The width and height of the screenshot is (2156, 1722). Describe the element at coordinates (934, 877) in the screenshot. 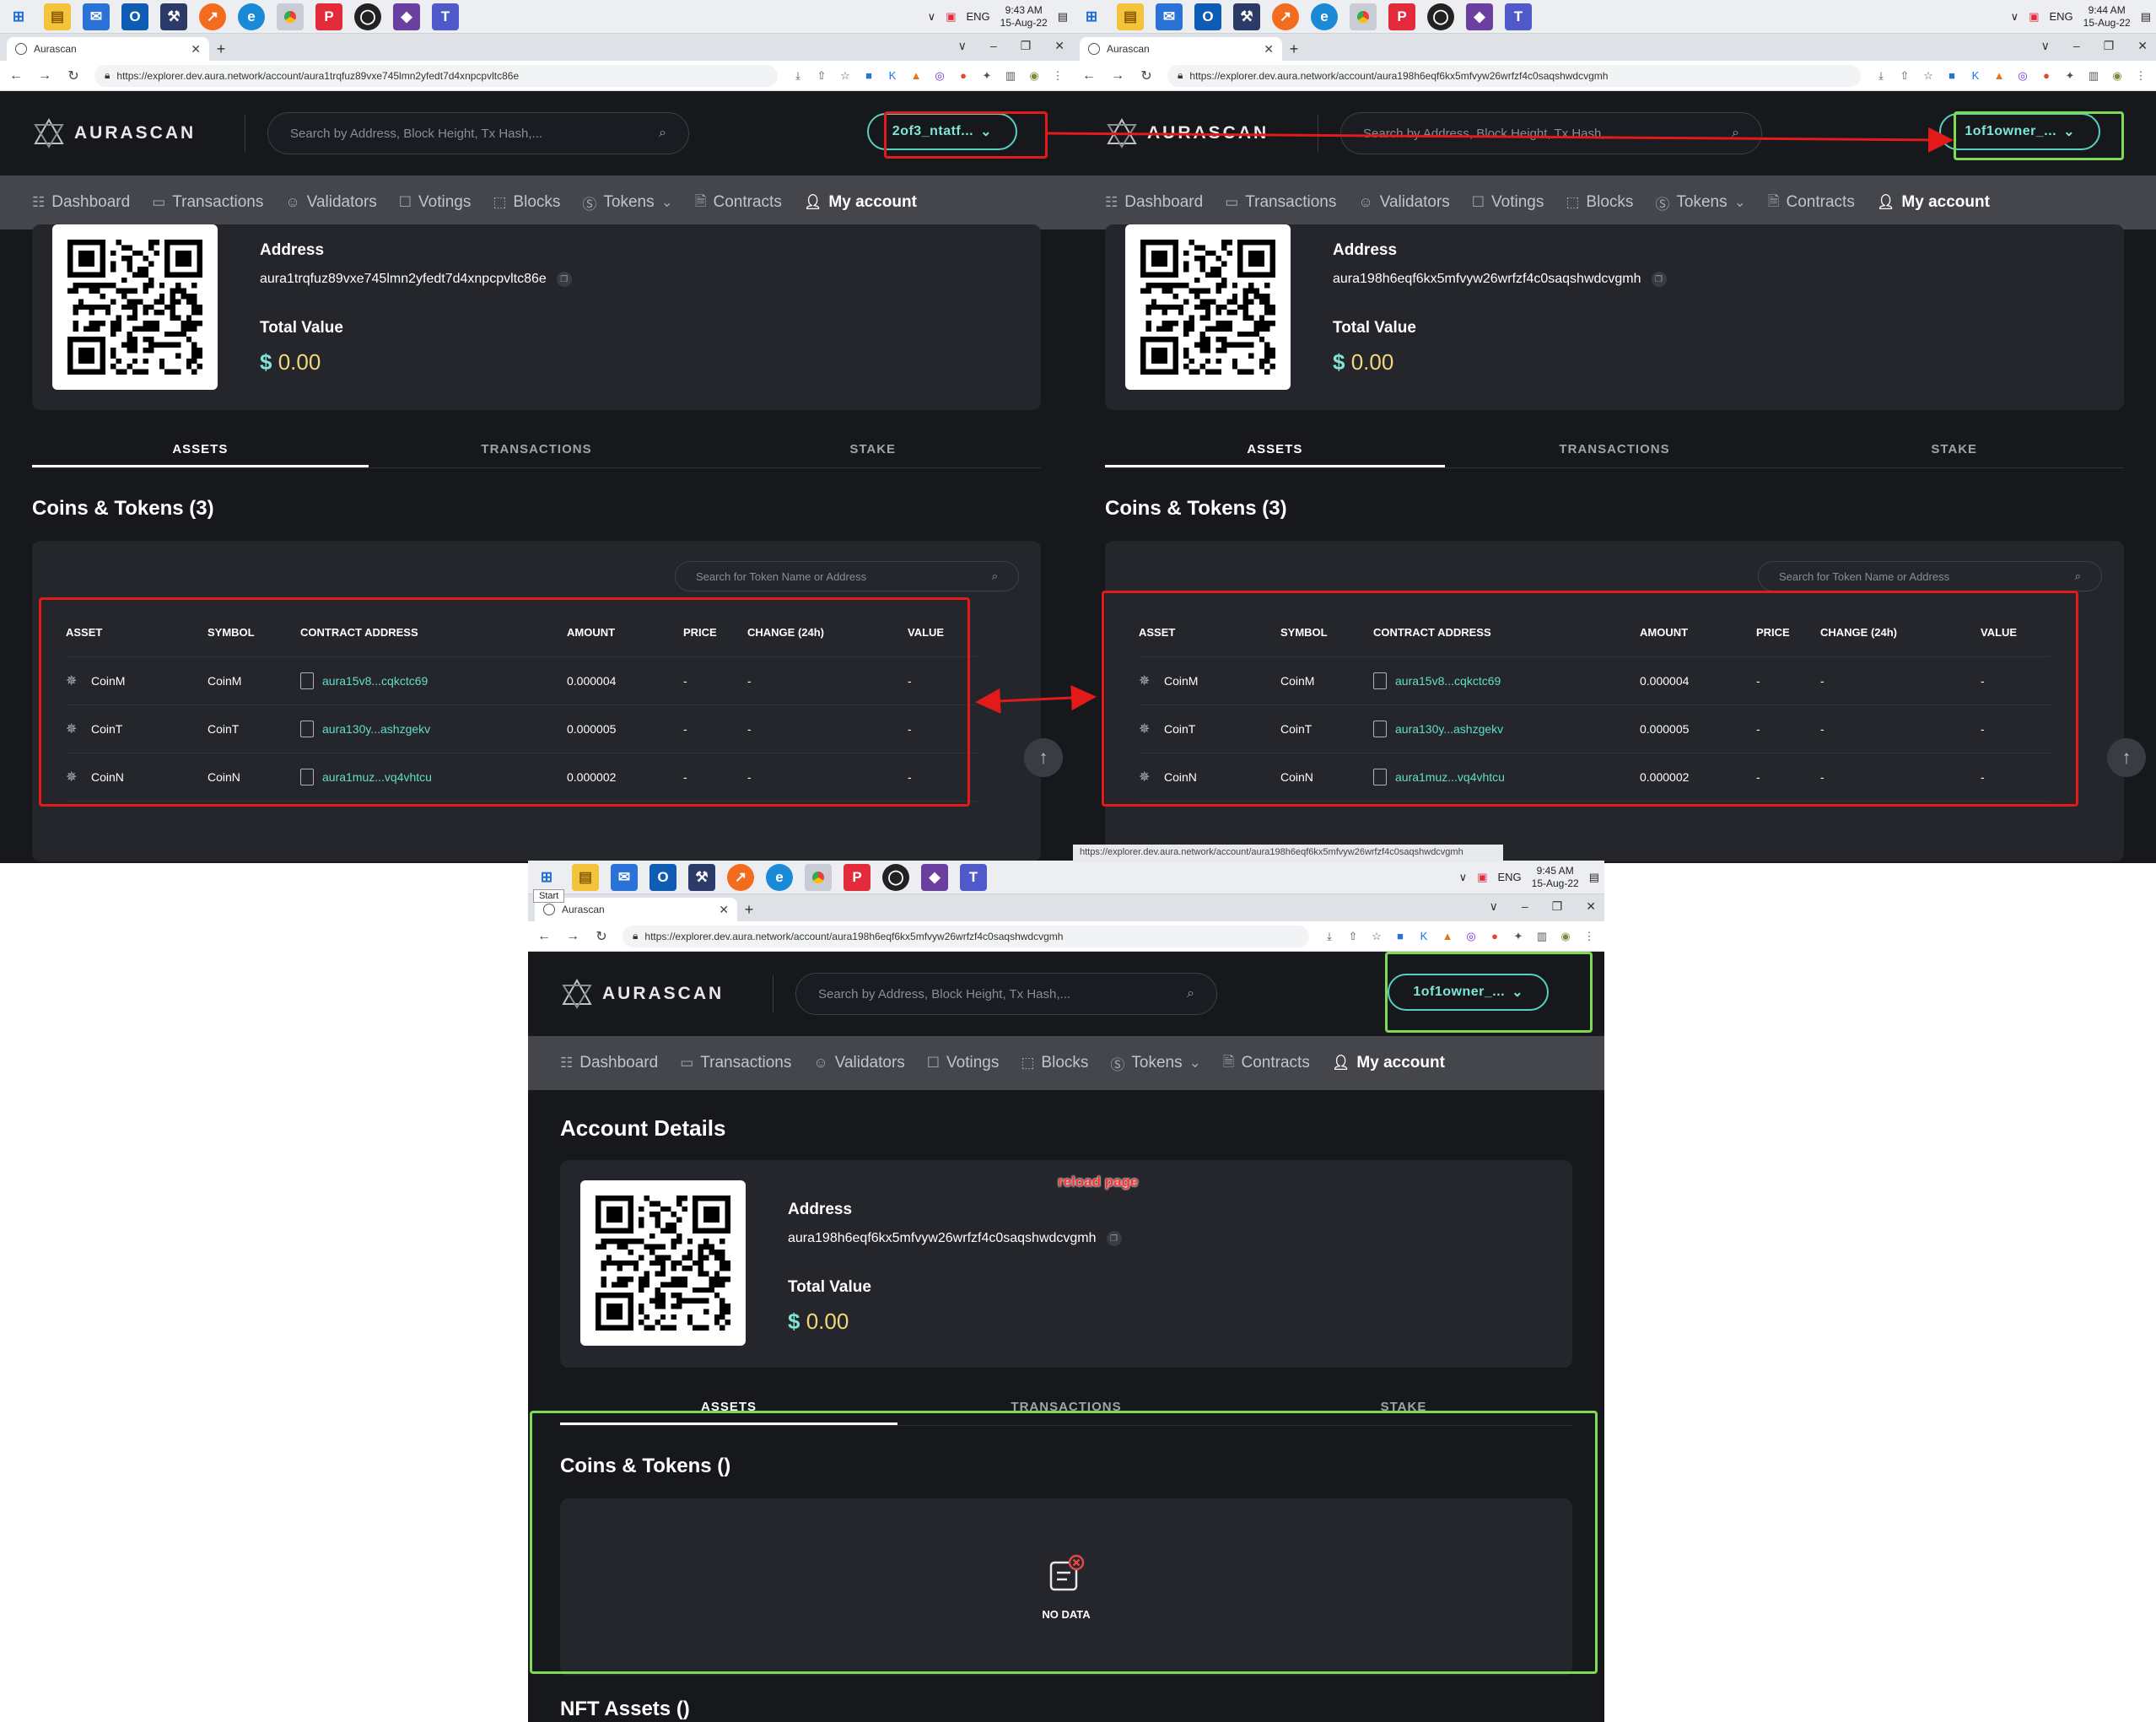

I see `jira-icon: ◆` at that location.